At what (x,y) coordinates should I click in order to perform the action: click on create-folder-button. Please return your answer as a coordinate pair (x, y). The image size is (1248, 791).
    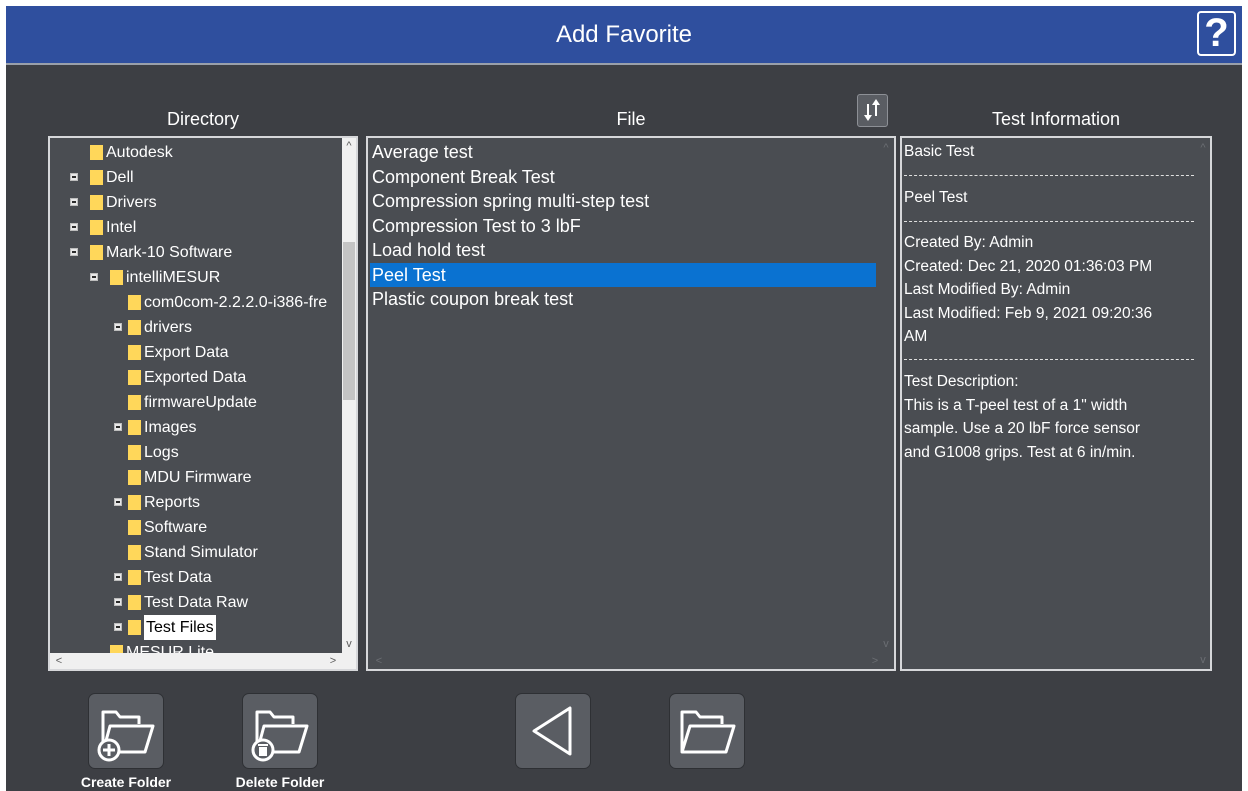
    Looking at the image, I should click on (126, 731).